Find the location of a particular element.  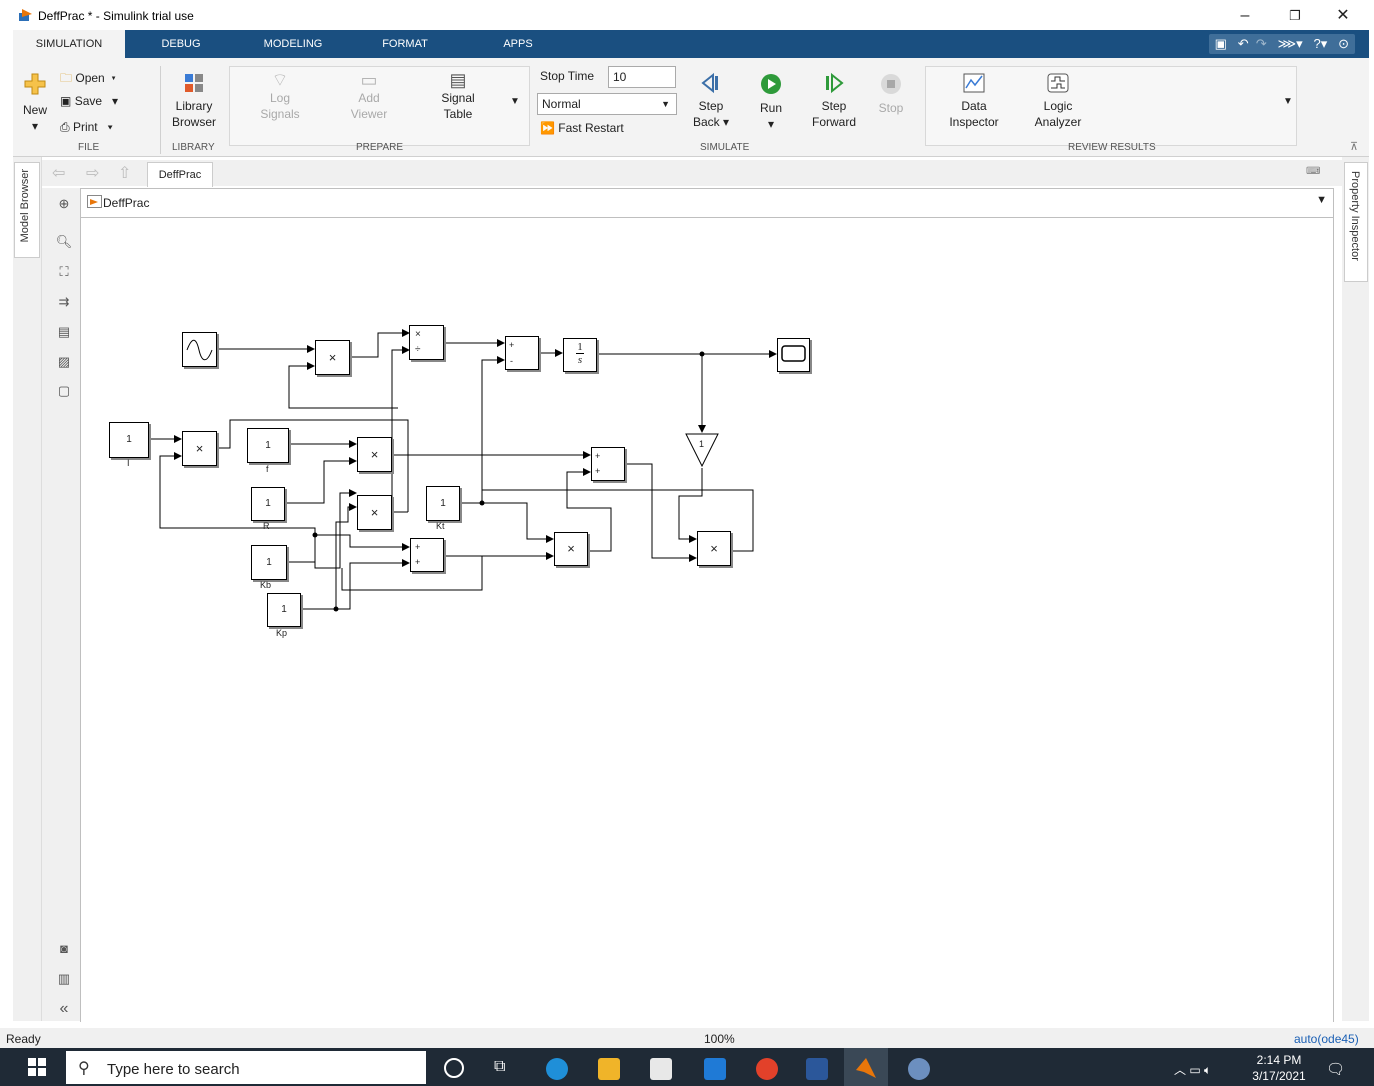

constant-block-R: 1 is located at coordinates (268, 504).